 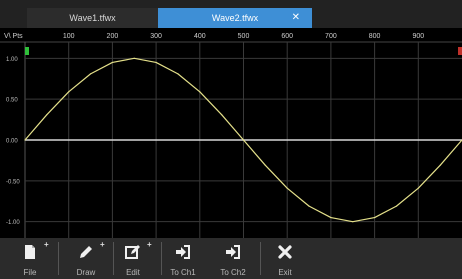 What do you see at coordinates (133, 272) in the screenshot?
I see `edit-label: Edit` at bounding box center [133, 272].